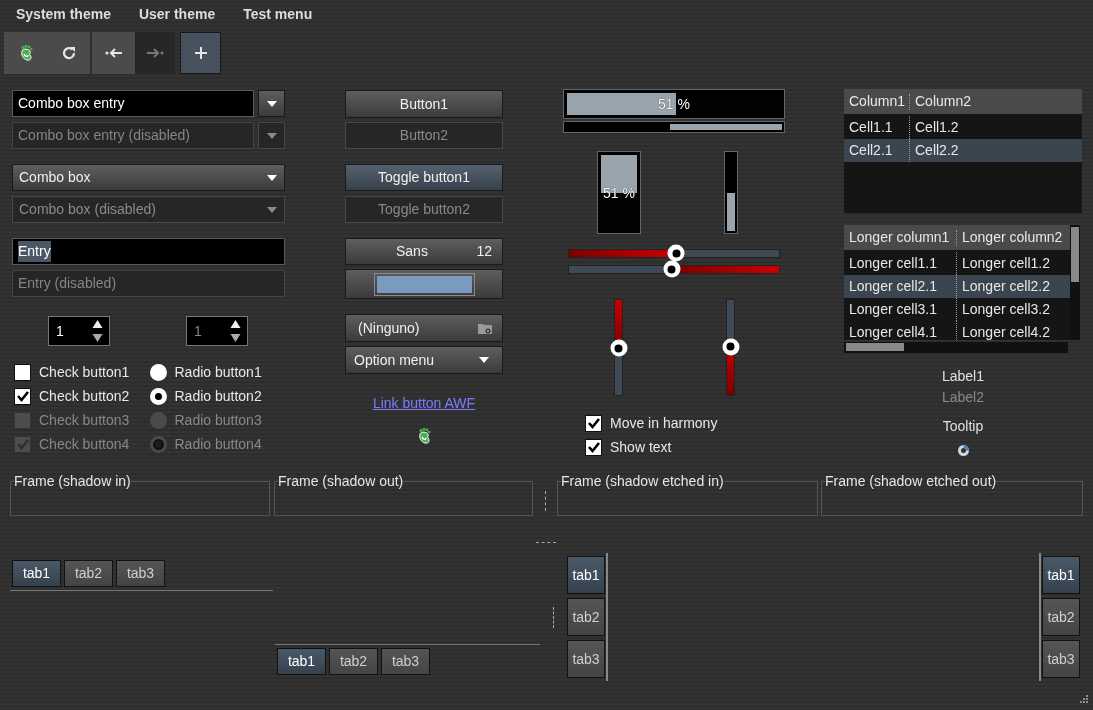  I want to click on frame-label: Frame (shadow etched out), so click(911, 481).